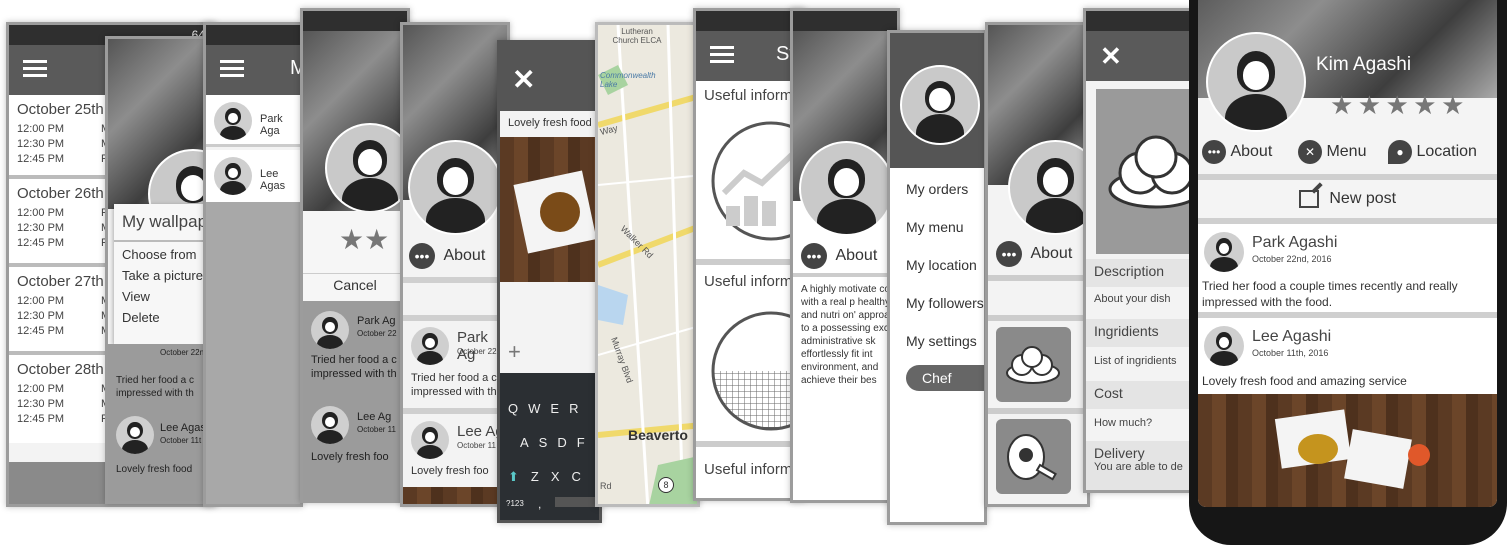 The width and height of the screenshot is (1510, 548). What do you see at coordinates (1364, 64) in the screenshot?
I see `profile-name: Kim Agashi` at bounding box center [1364, 64].